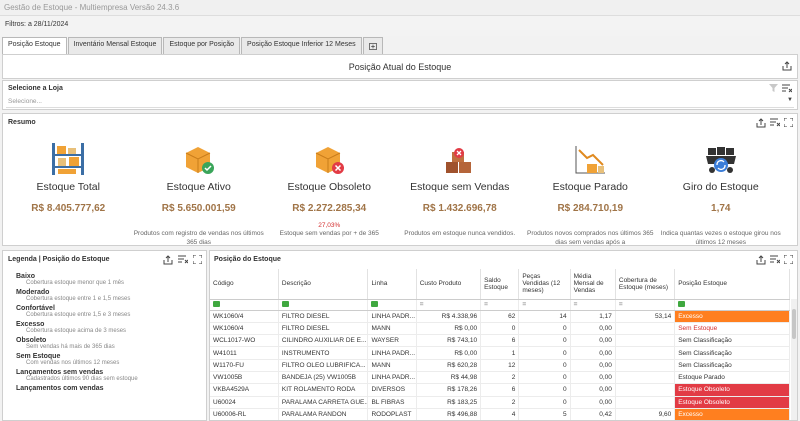  What do you see at coordinates (392, 284) in the screenshot?
I see `column-header: Linha` at bounding box center [392, 284].